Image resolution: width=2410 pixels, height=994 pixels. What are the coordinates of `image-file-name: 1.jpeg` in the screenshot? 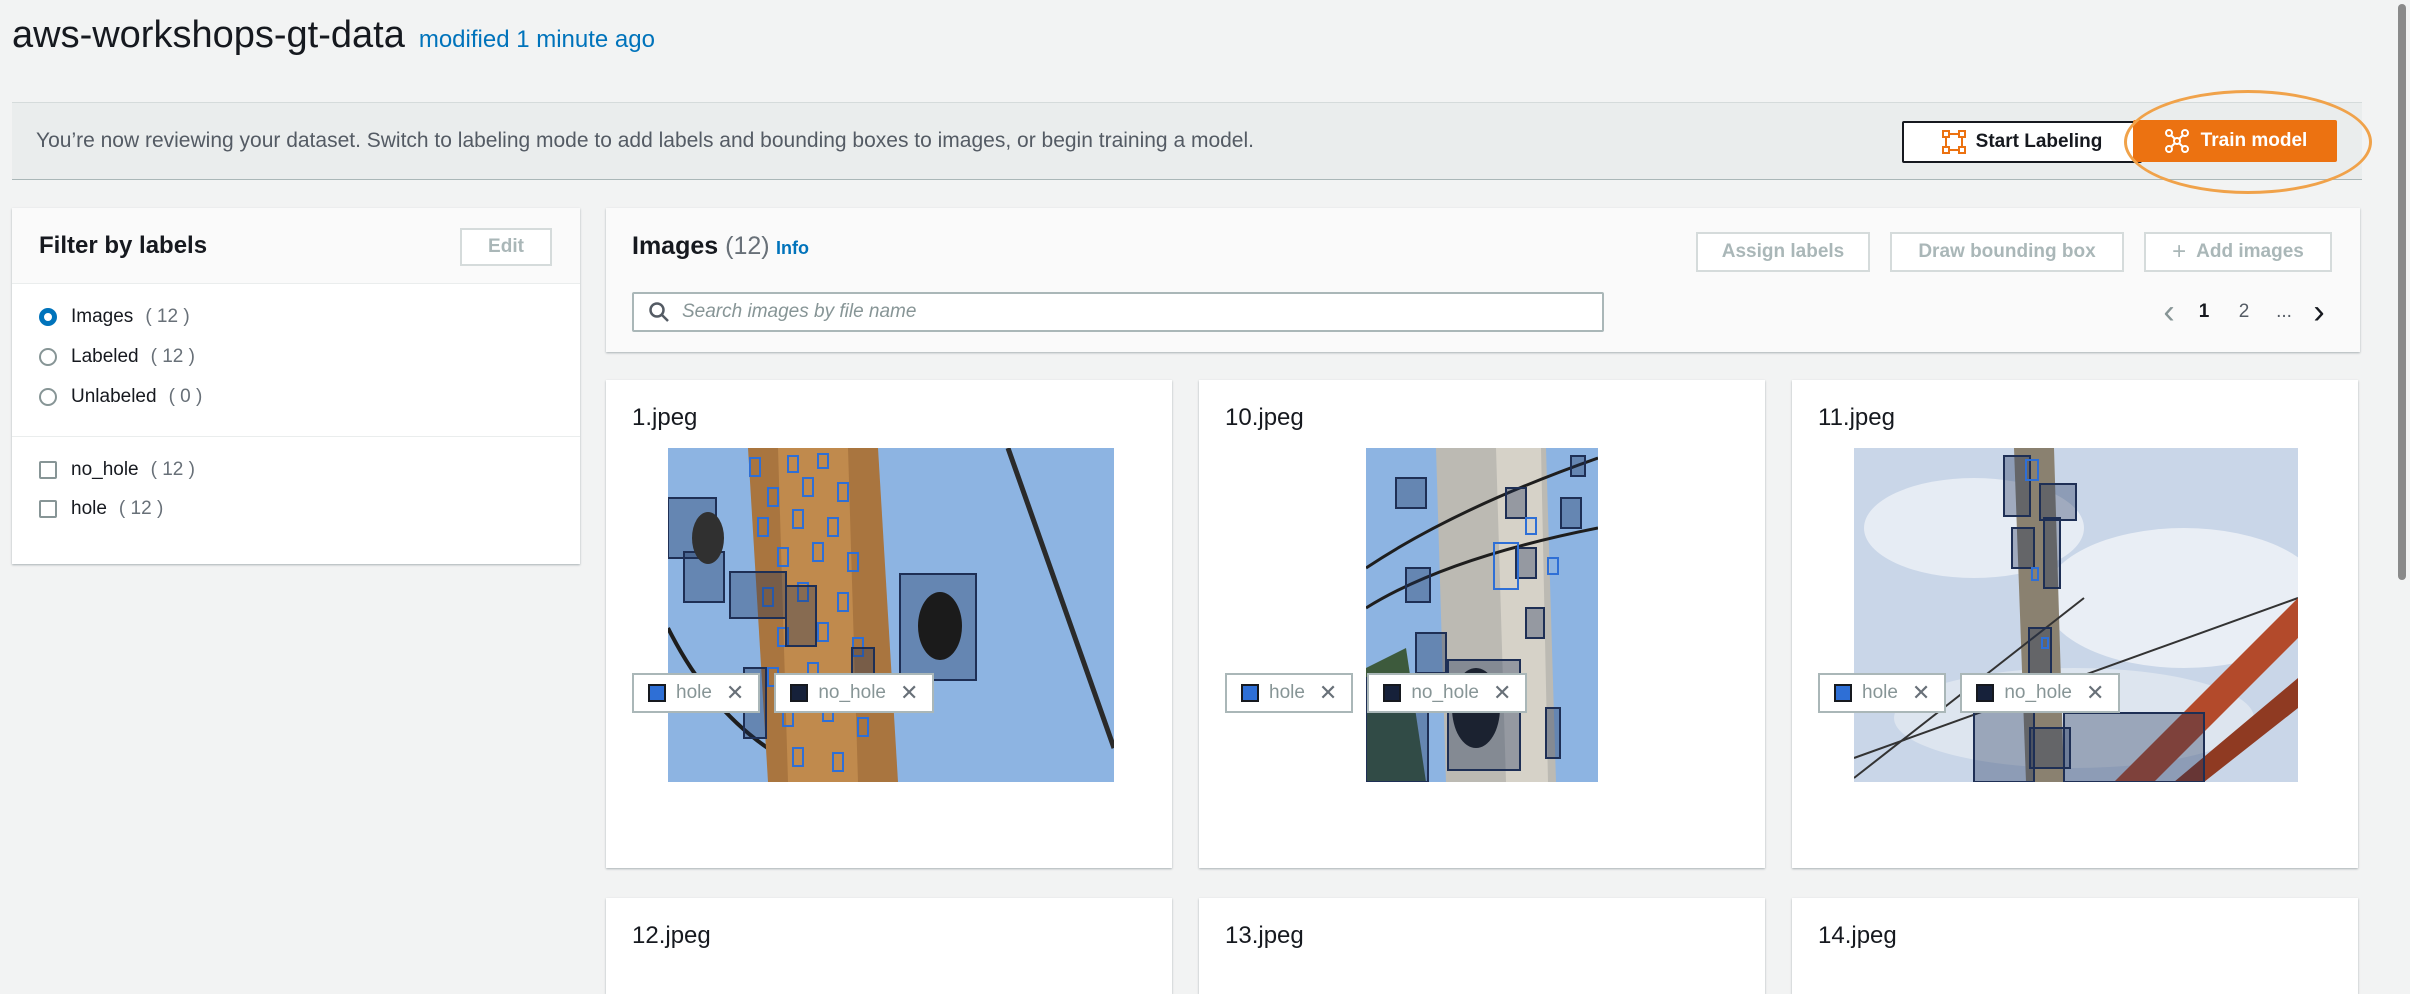 It's located at (664, 418).